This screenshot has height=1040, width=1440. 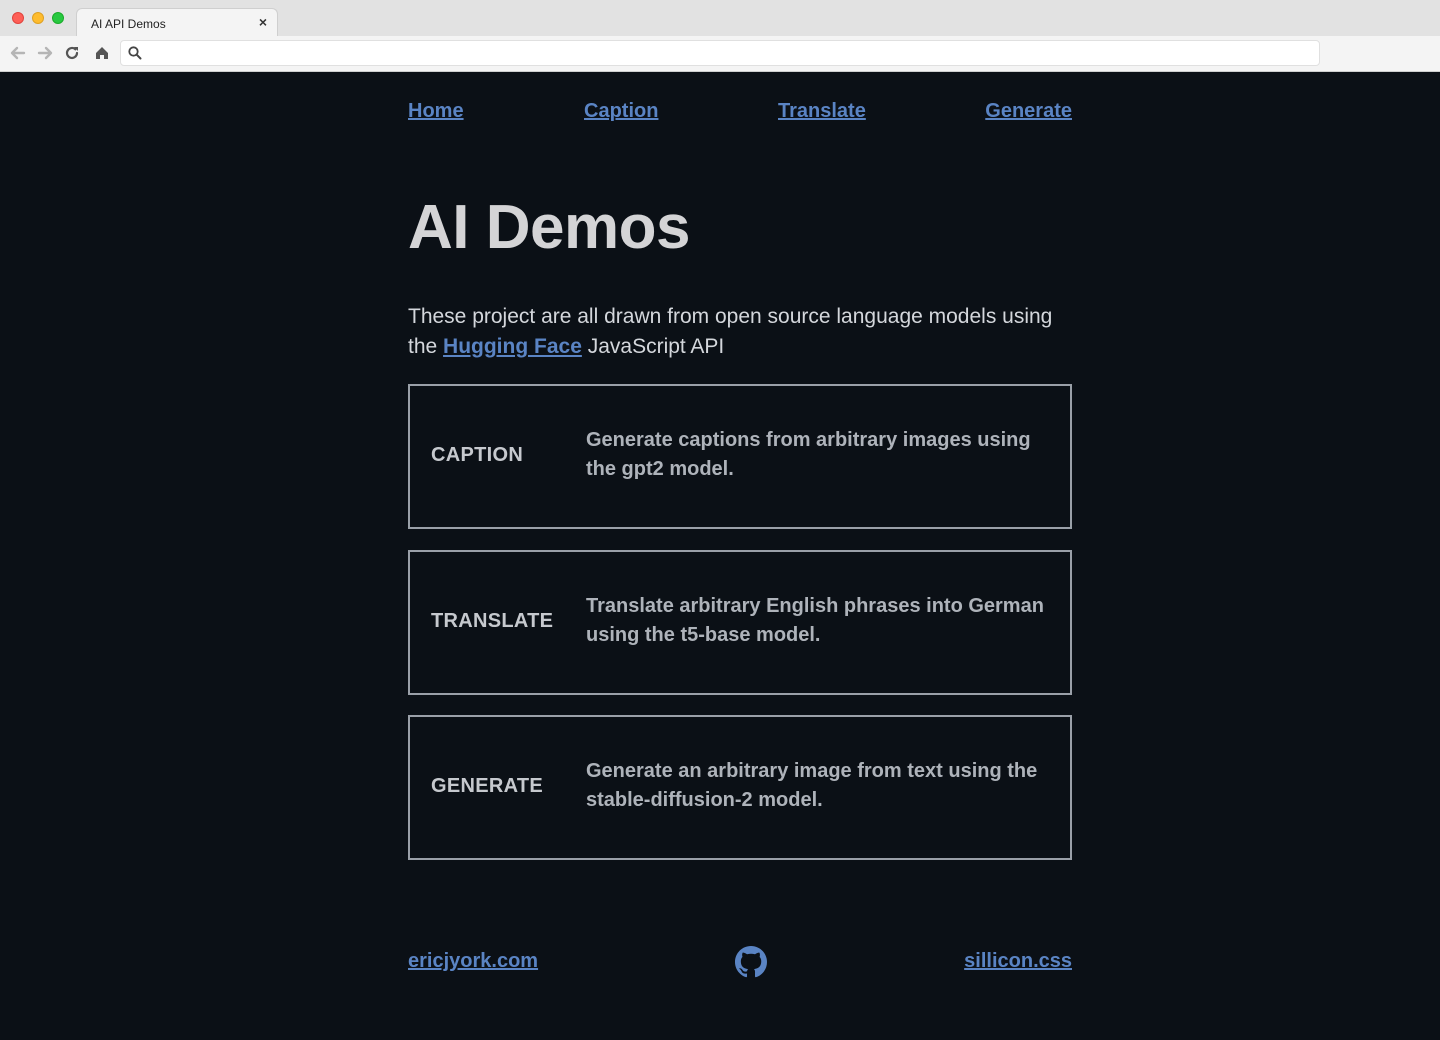 I want to click on card-label: CAPTION, so click(x=477, y=455).